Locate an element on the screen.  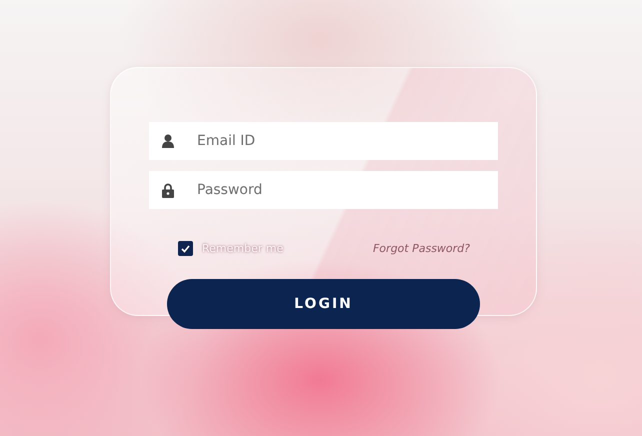
password-field: Password is located at coordinates (323, 190).